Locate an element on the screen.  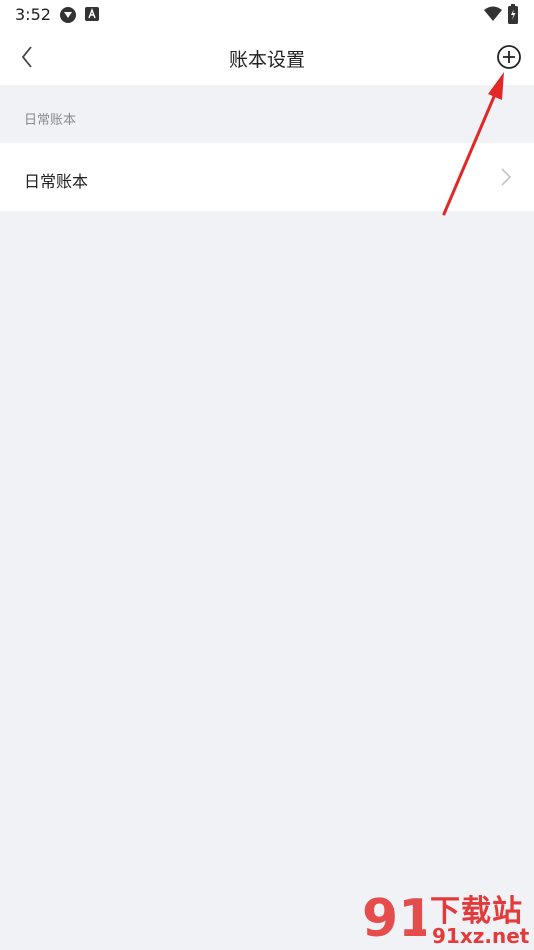
wifi-icon is located at coordinates (493, 13).